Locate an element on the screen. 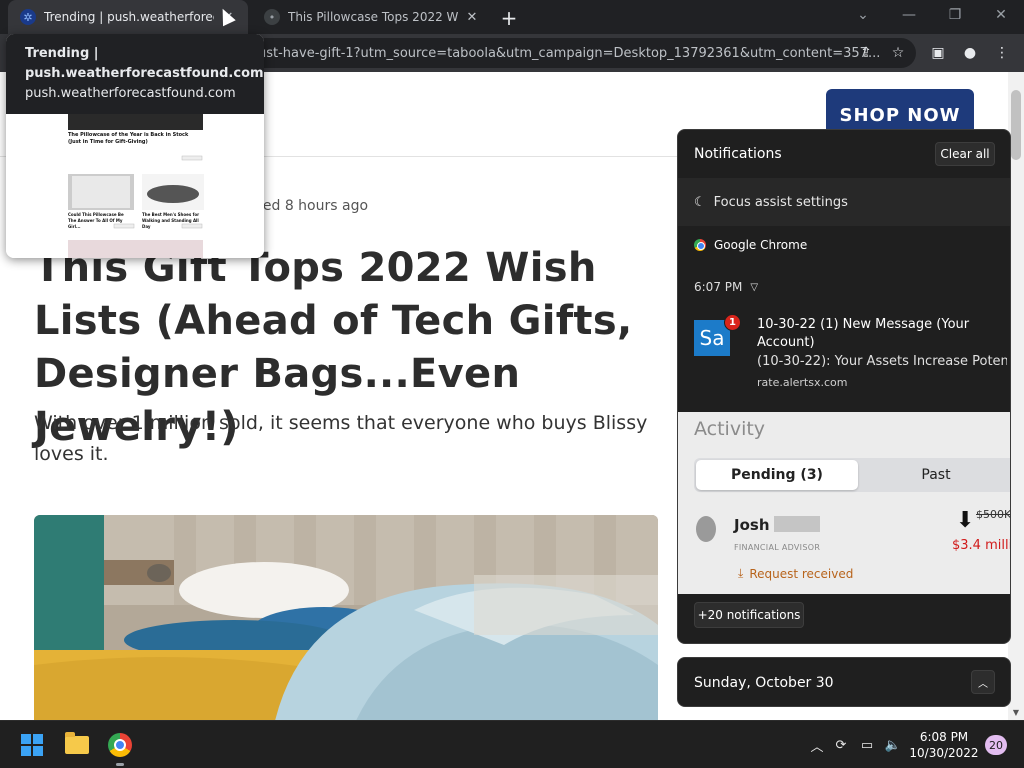 This screenshot has width=1024, height=768. tab-title: This Pillowcase Tops 2022 Wish Lists is located at coordinates (373, 17).